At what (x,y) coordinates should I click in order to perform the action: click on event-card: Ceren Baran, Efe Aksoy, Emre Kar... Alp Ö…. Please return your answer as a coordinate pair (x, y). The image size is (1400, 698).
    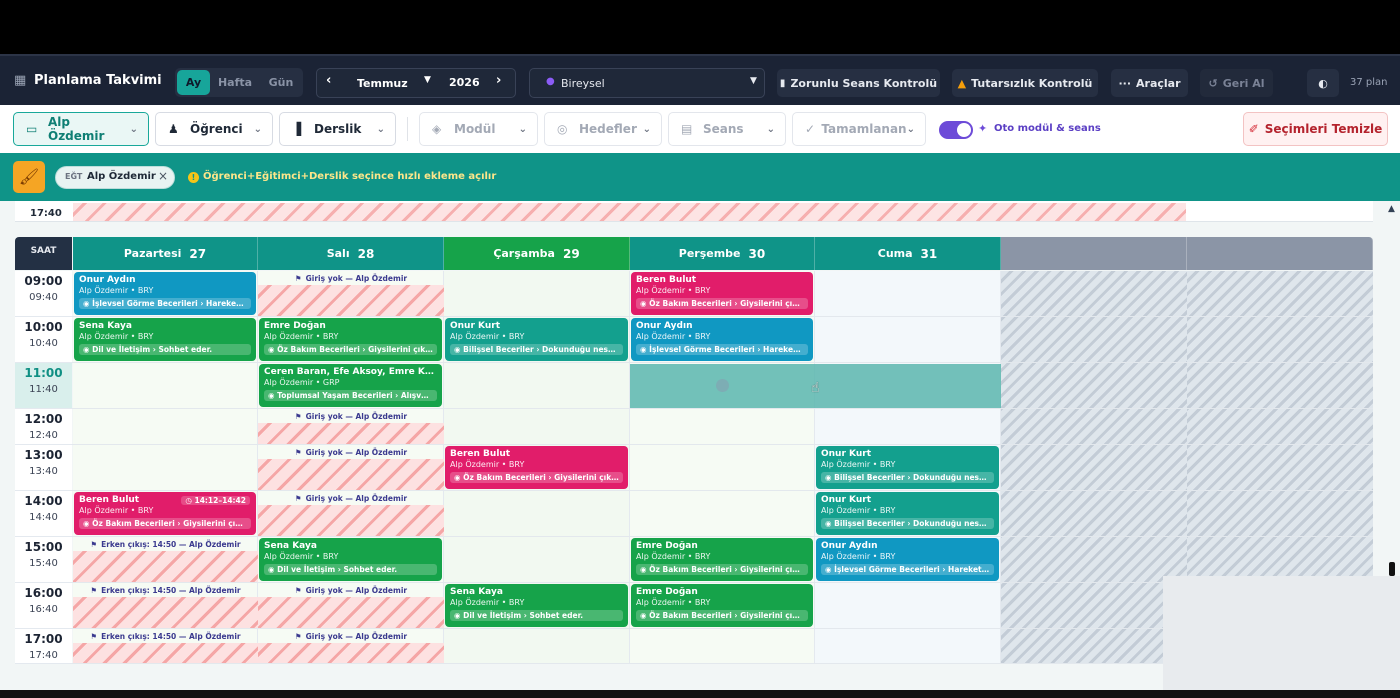
    Looking at the image, I should click on (350, 385).